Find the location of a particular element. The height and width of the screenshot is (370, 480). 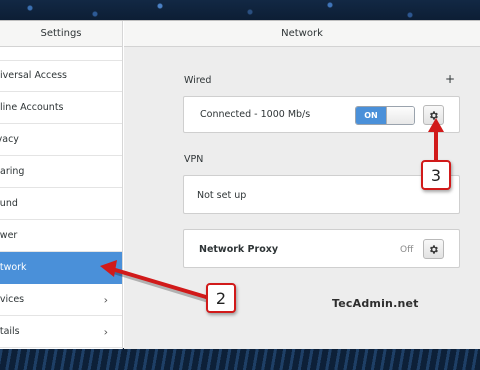

sidebar-item-online-accounts: nline Accounts is located at coordinates (61, 108).